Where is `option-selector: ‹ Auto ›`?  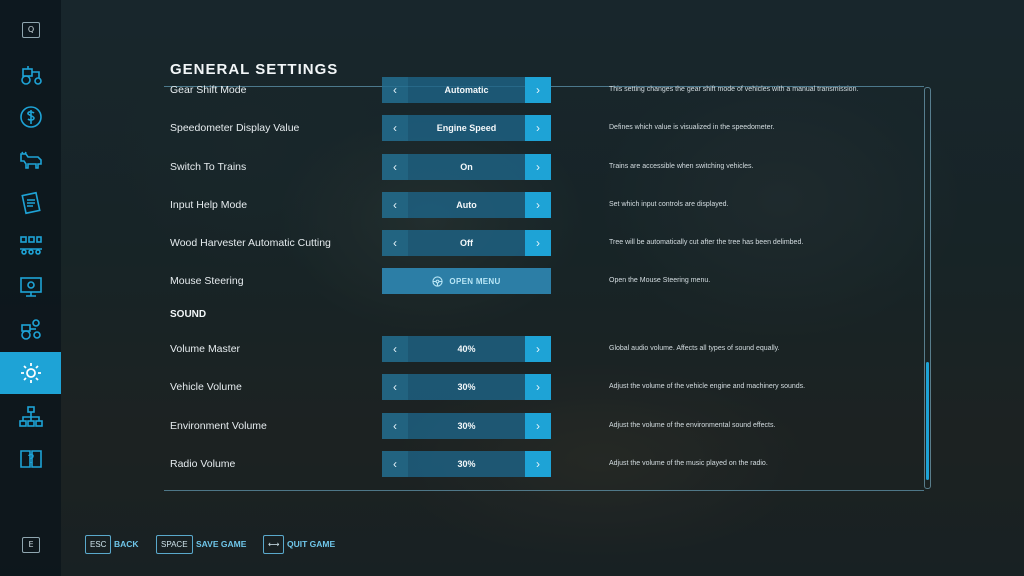
option-selector: ‹ Auto › is located at coordinates (466, 205).